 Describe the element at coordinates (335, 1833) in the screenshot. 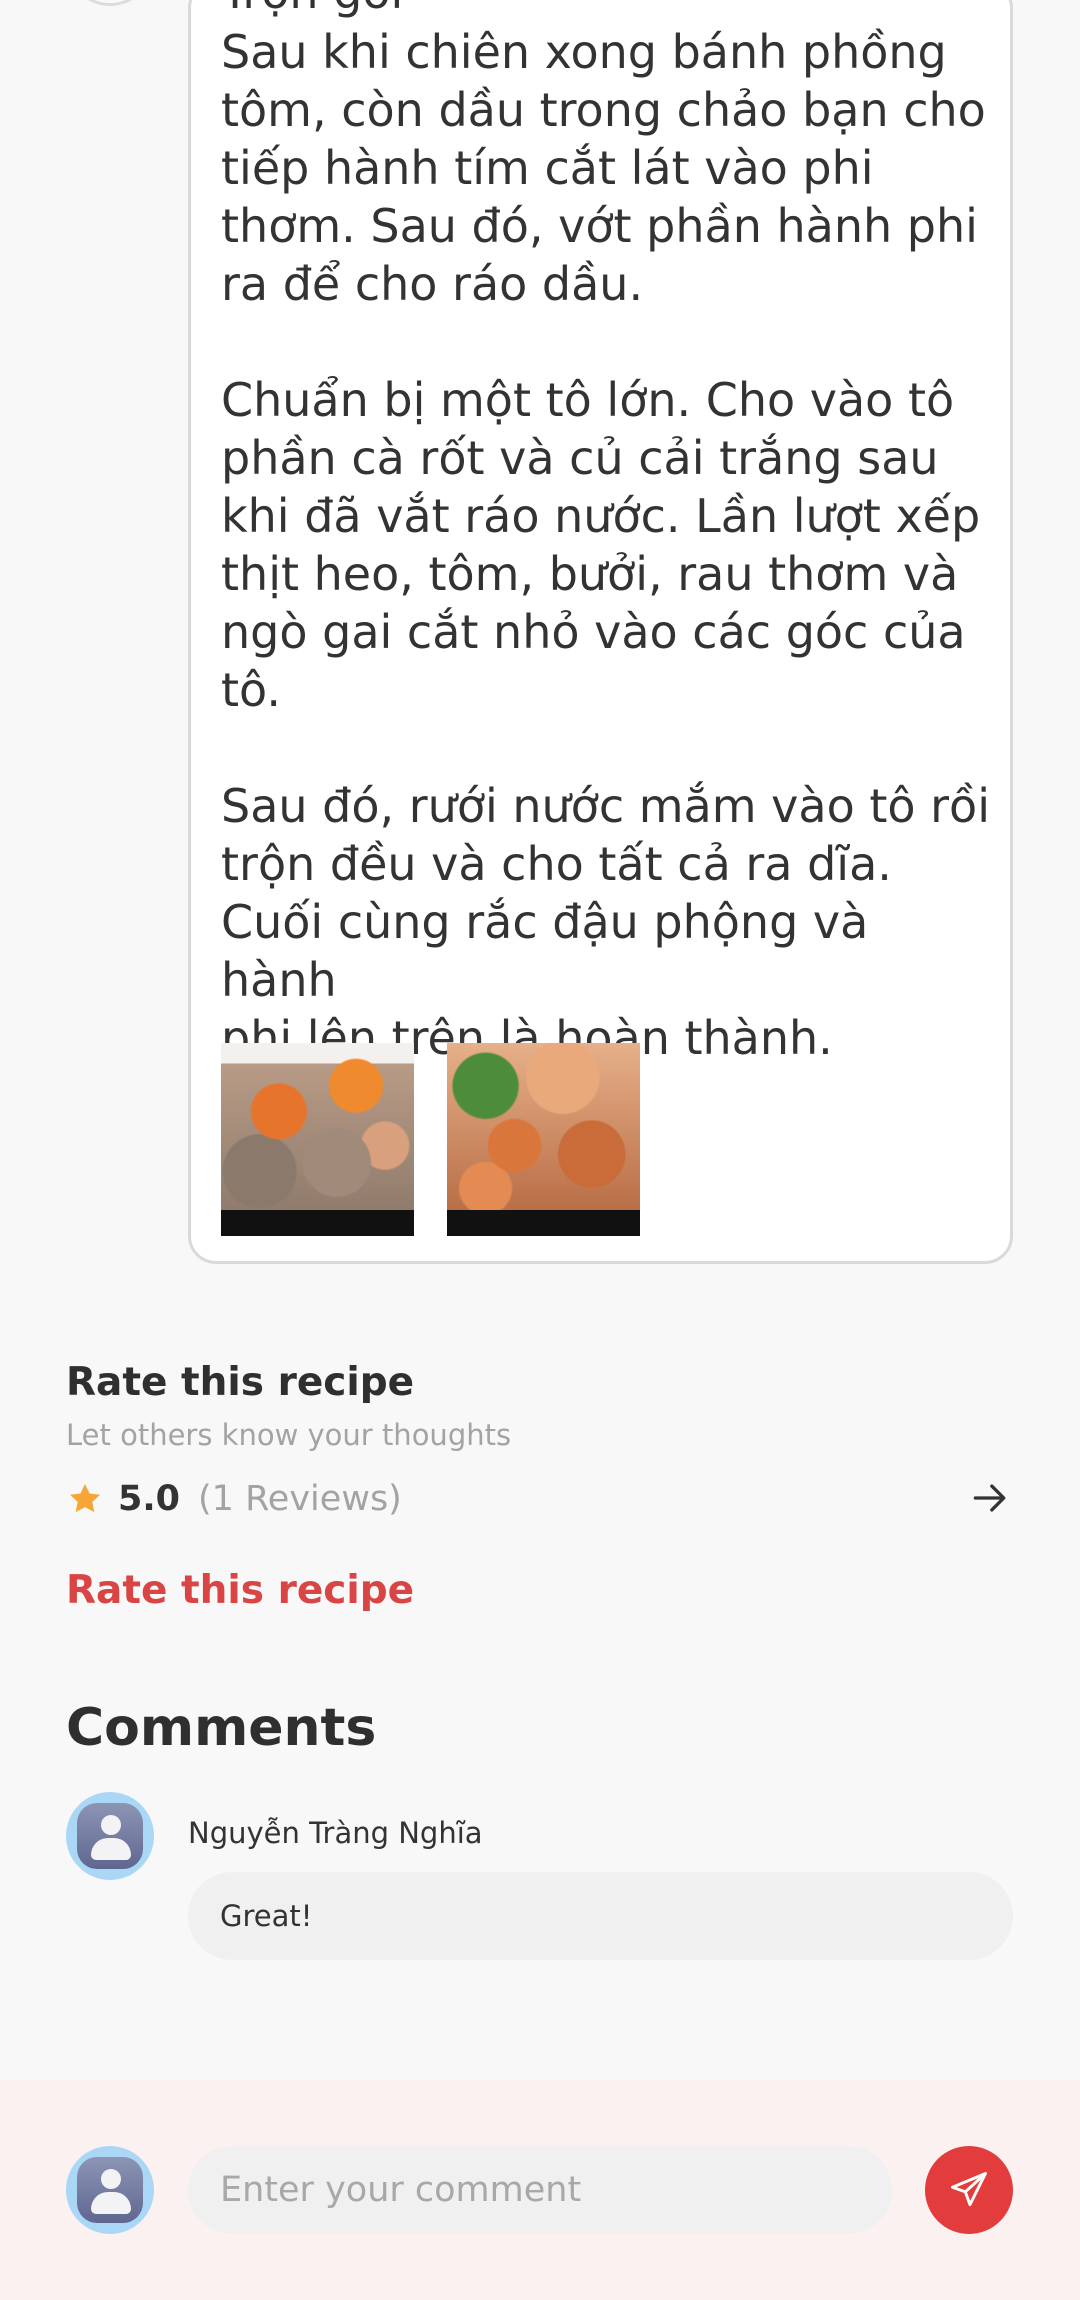

I see `comment-author: Nguyễn Tràng Nghĩa` at that location.